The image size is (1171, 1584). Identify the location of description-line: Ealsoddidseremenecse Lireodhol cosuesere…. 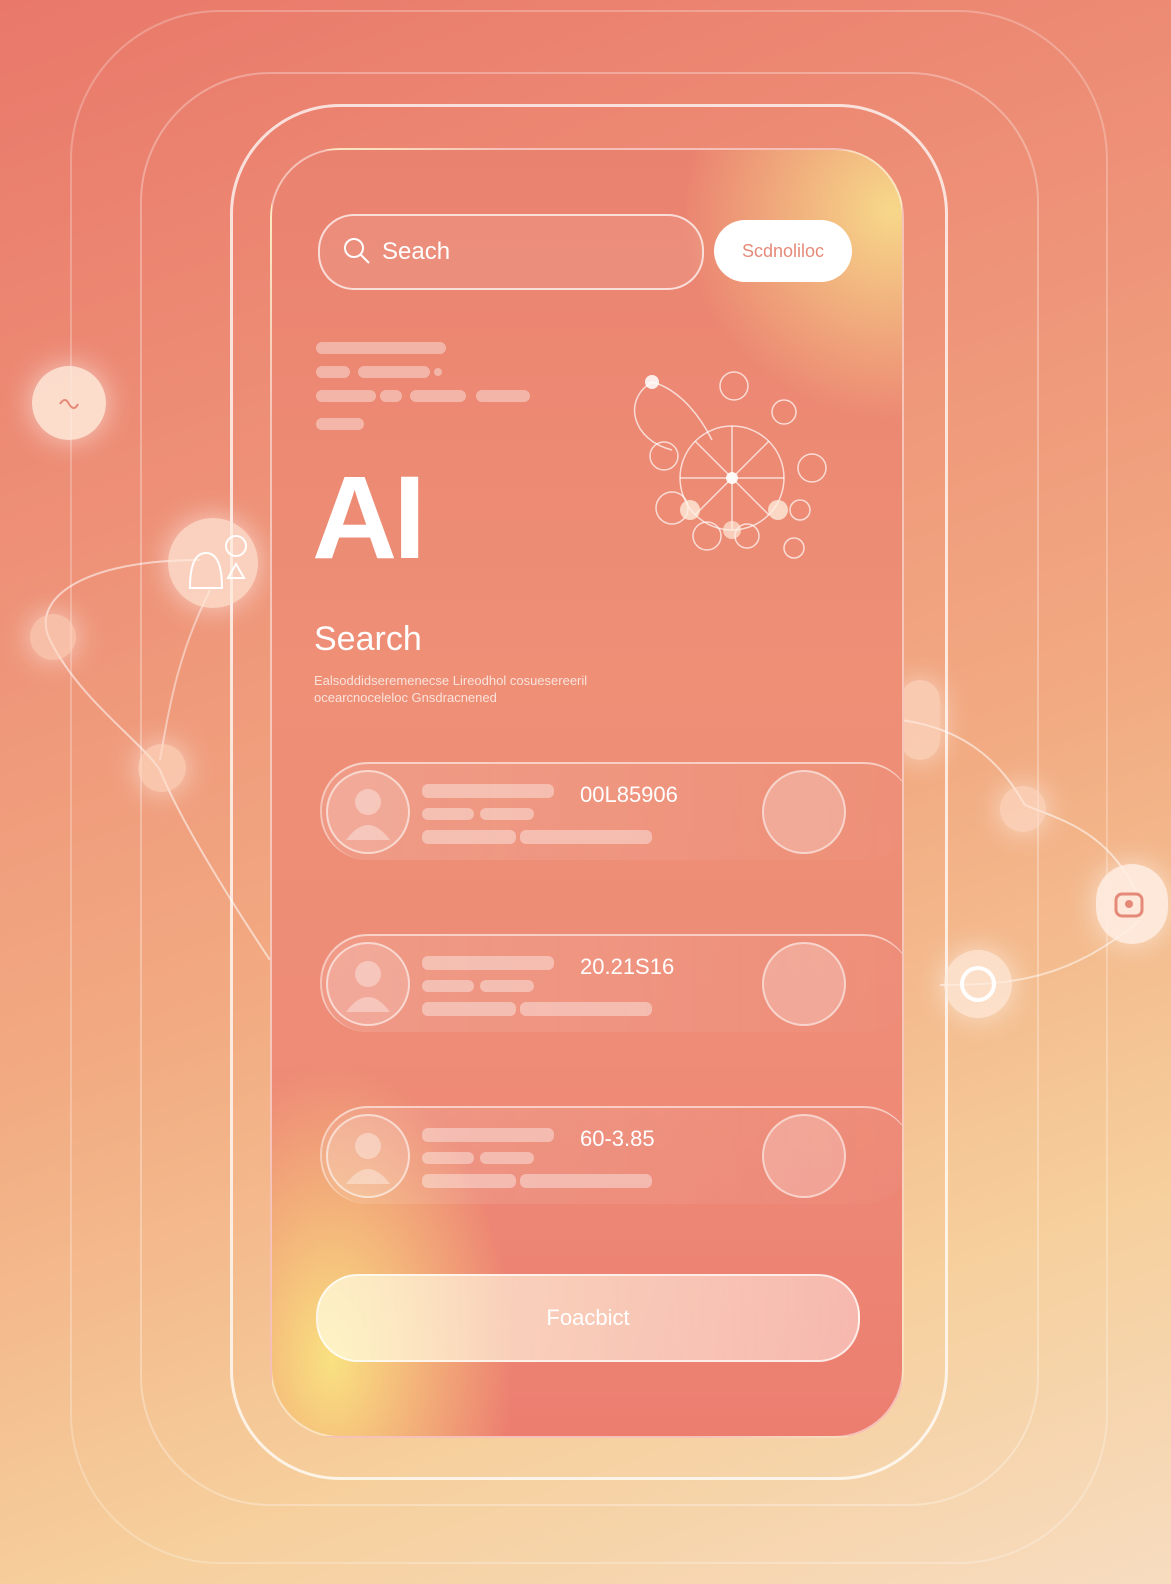
(451, 680).